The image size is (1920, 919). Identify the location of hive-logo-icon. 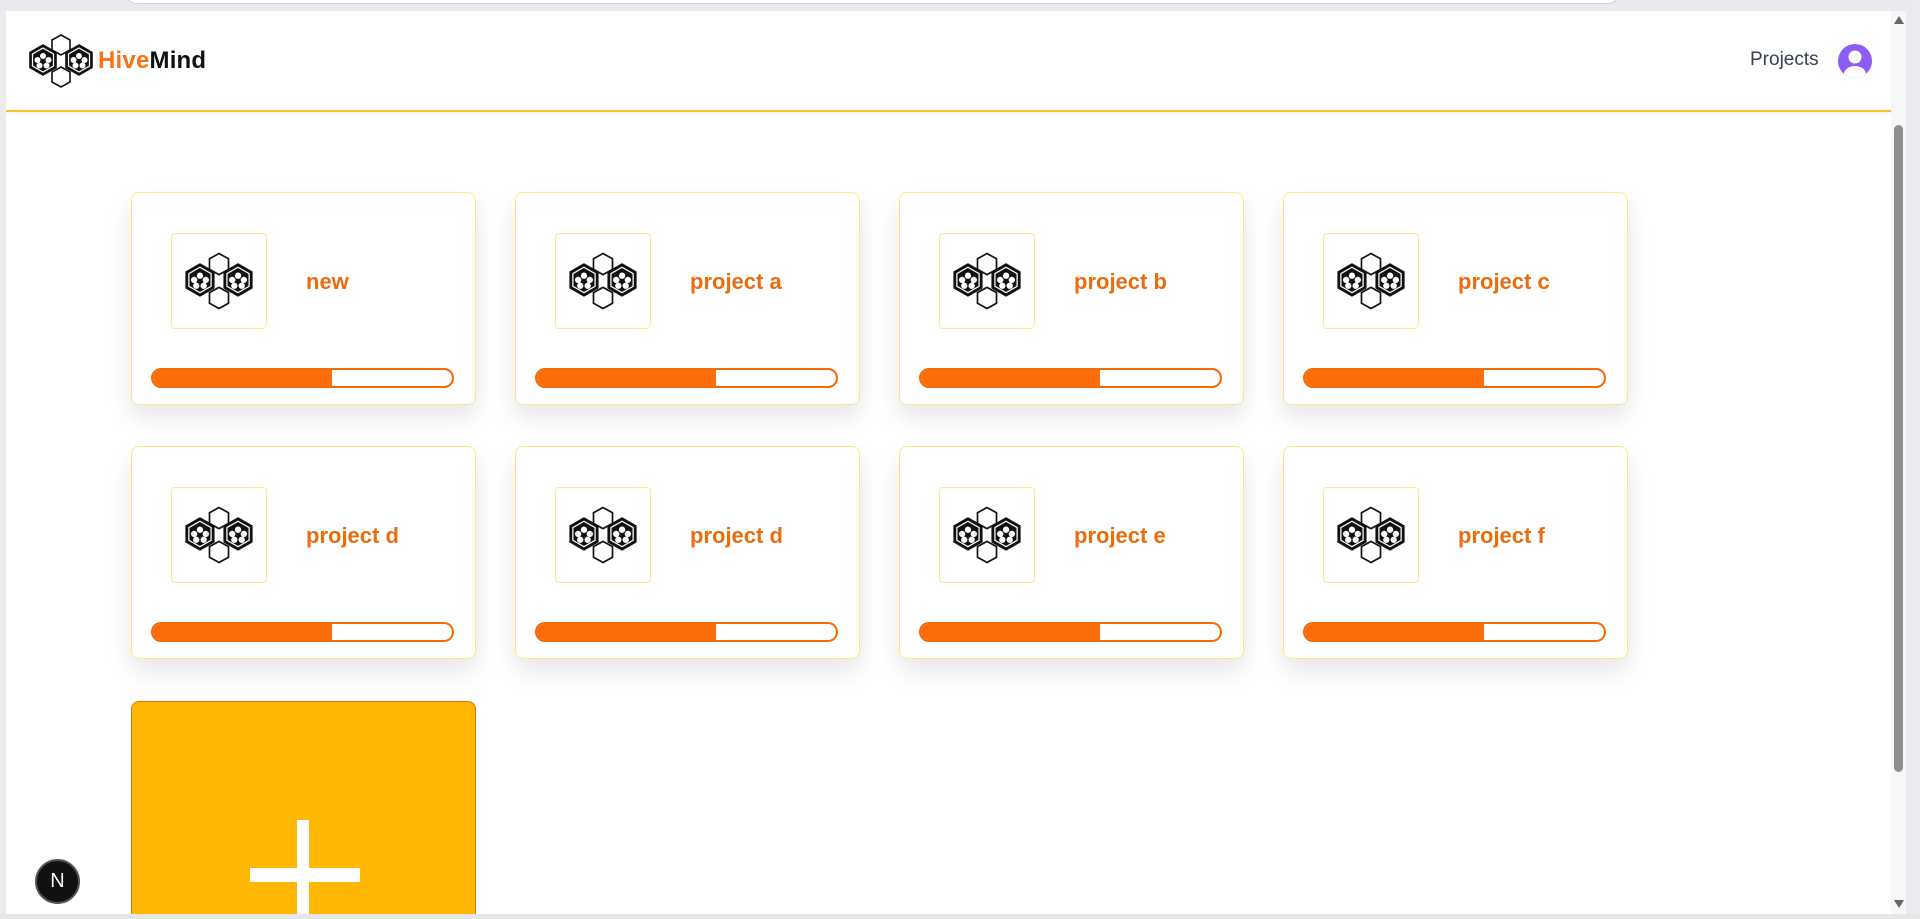
(61, 61).